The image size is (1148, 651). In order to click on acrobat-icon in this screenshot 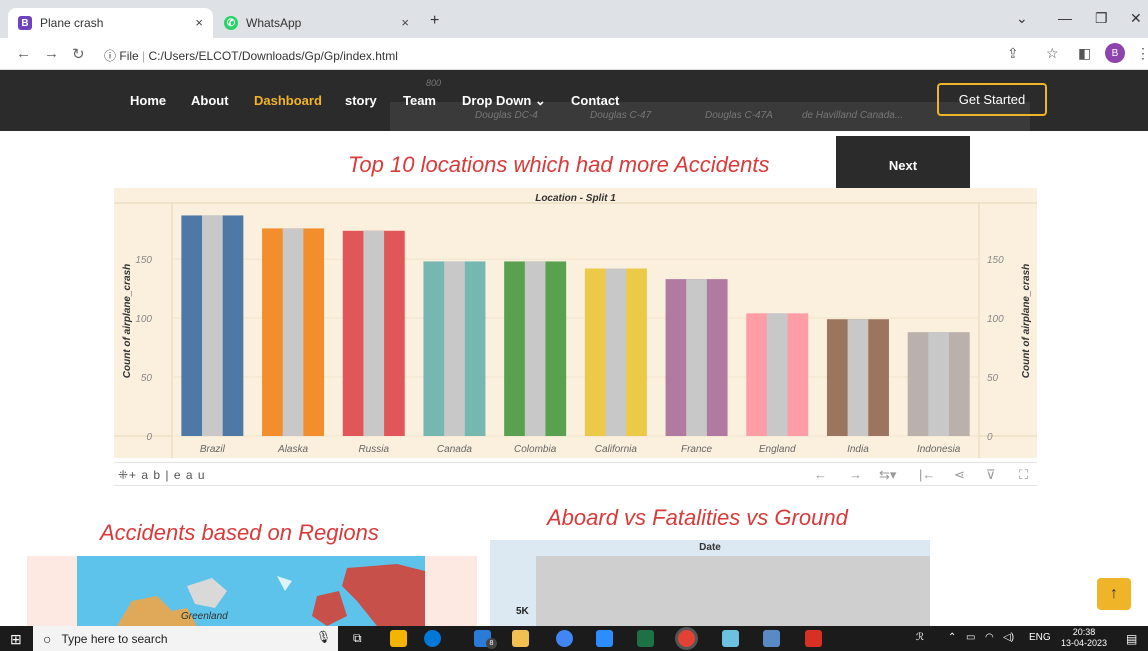, I will do `click(813, 638)`.